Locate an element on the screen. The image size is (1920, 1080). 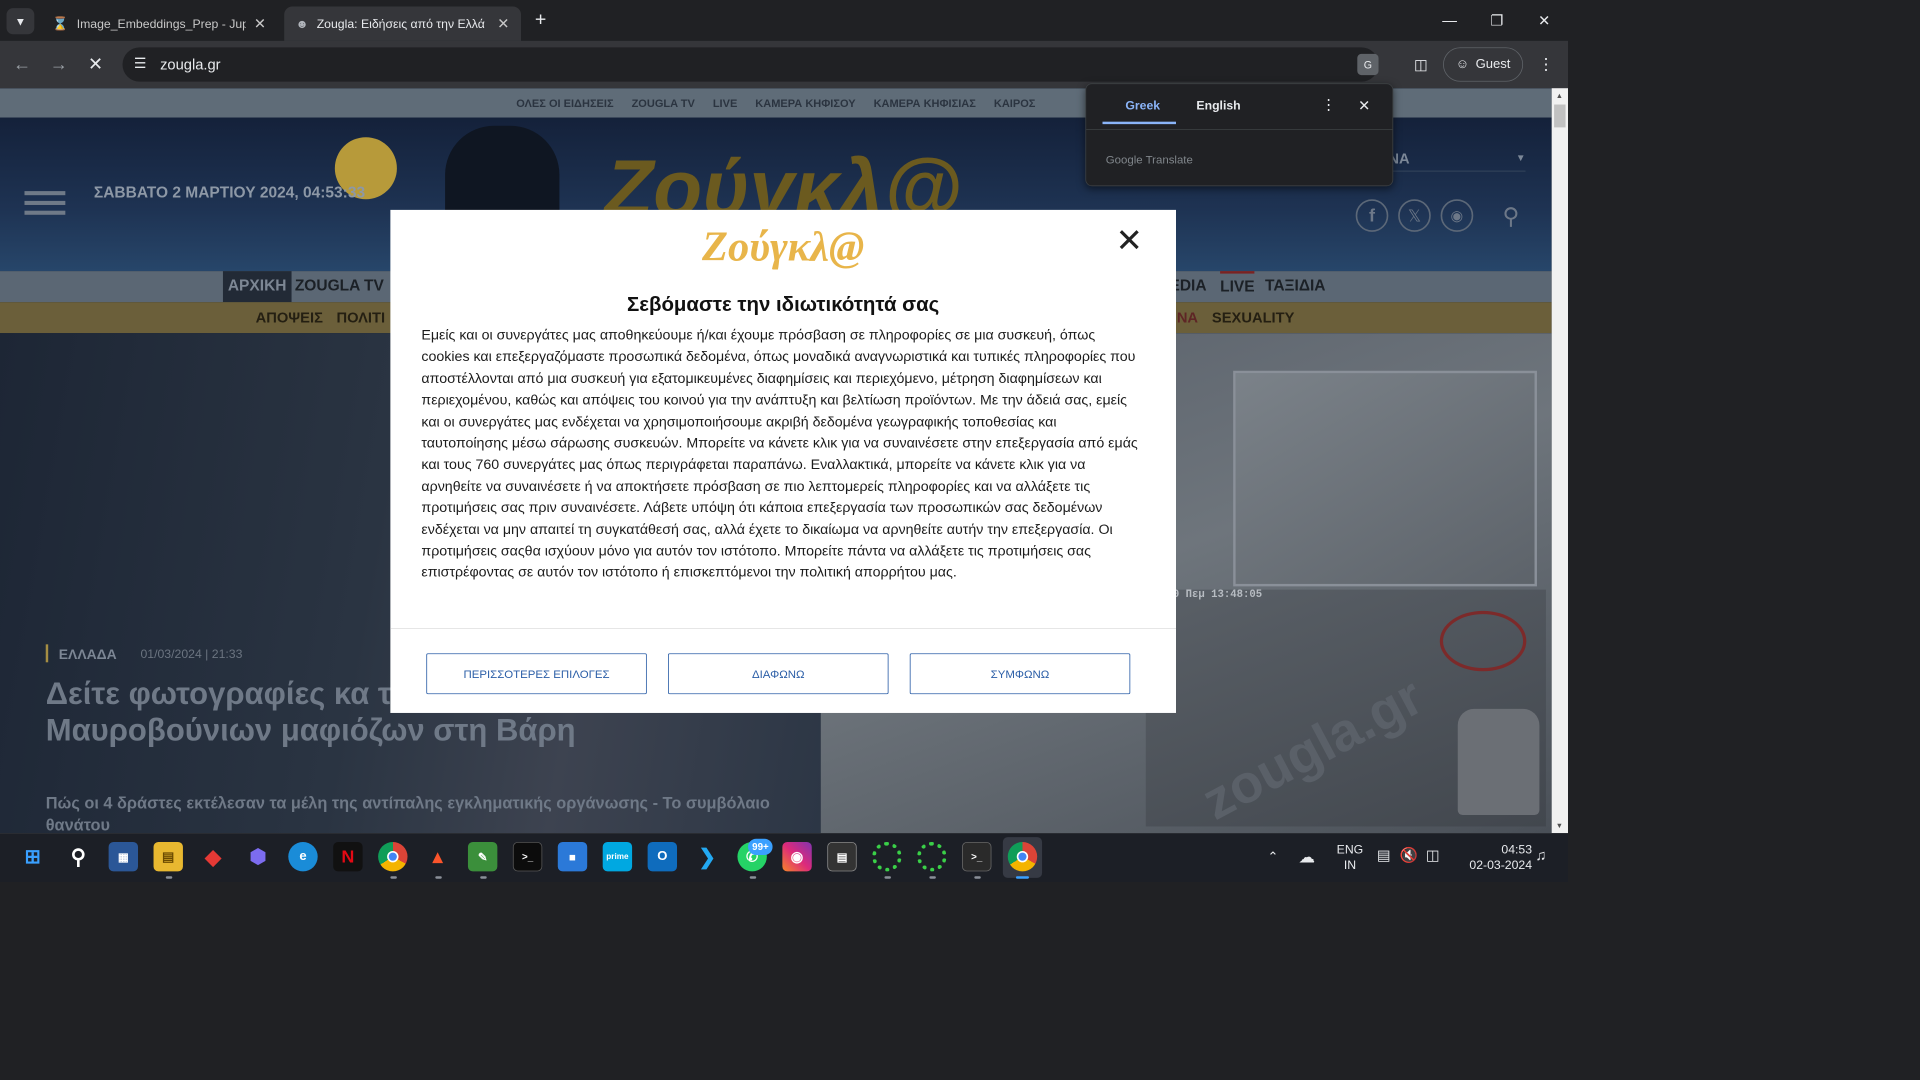
facebook-icon: f is located at coordinates (1372, 215).